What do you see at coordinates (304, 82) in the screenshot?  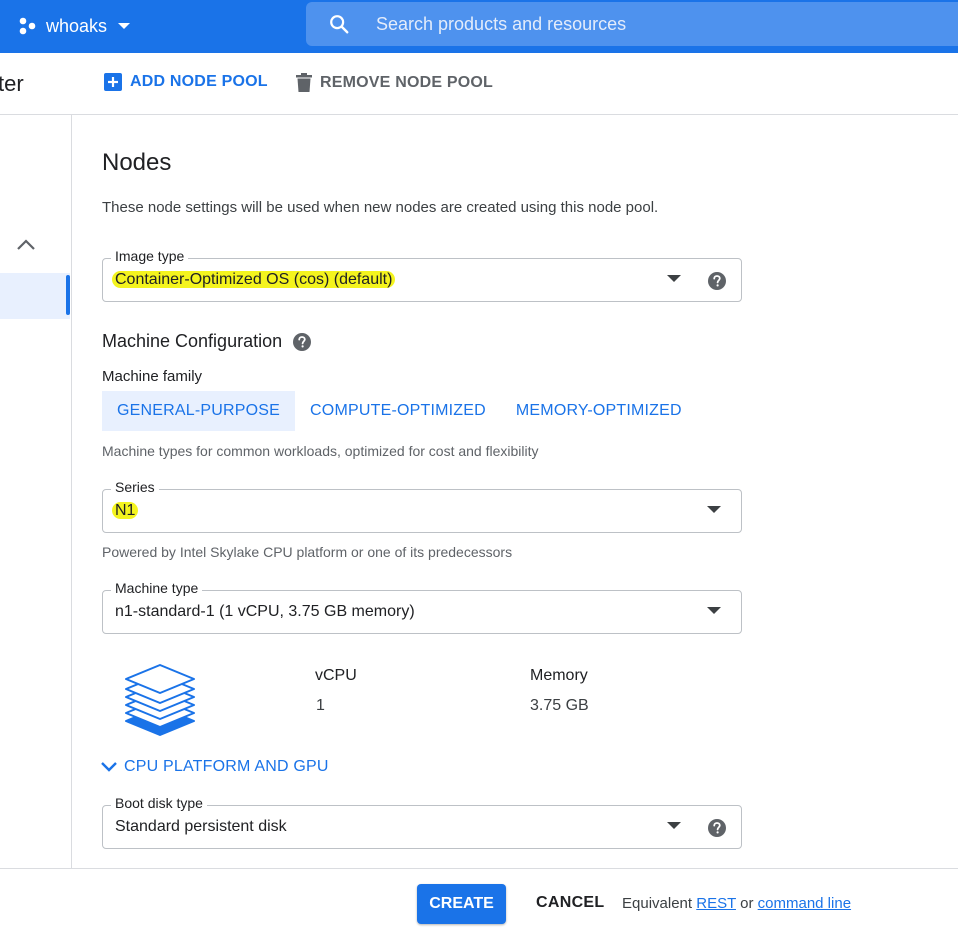 I see `trash-icon` at bounding box center [304, 82].